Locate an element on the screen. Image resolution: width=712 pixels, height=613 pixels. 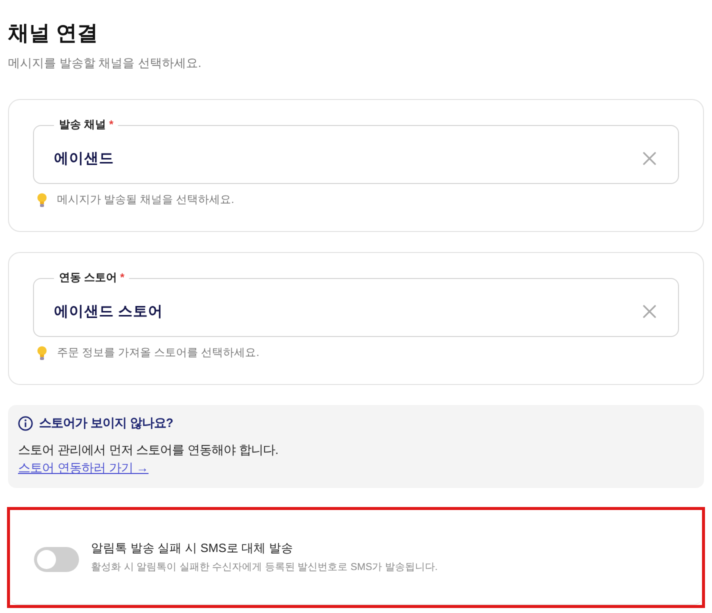
toggle-label: 알림톡 발송 실패 시 SMS로 대체 발송 is located at coordinates (192, 548).